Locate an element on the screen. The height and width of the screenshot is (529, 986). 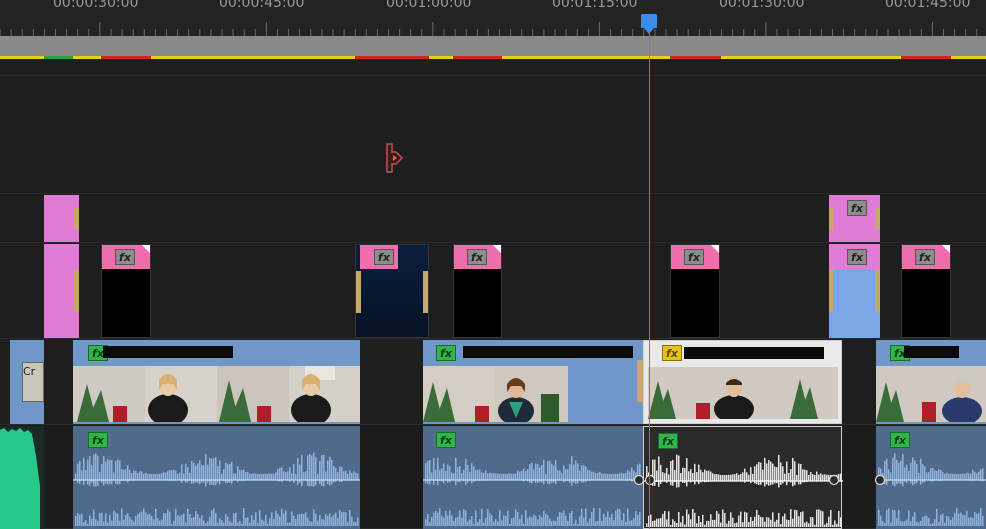
playhead-line is located at coordinates (649, 277).